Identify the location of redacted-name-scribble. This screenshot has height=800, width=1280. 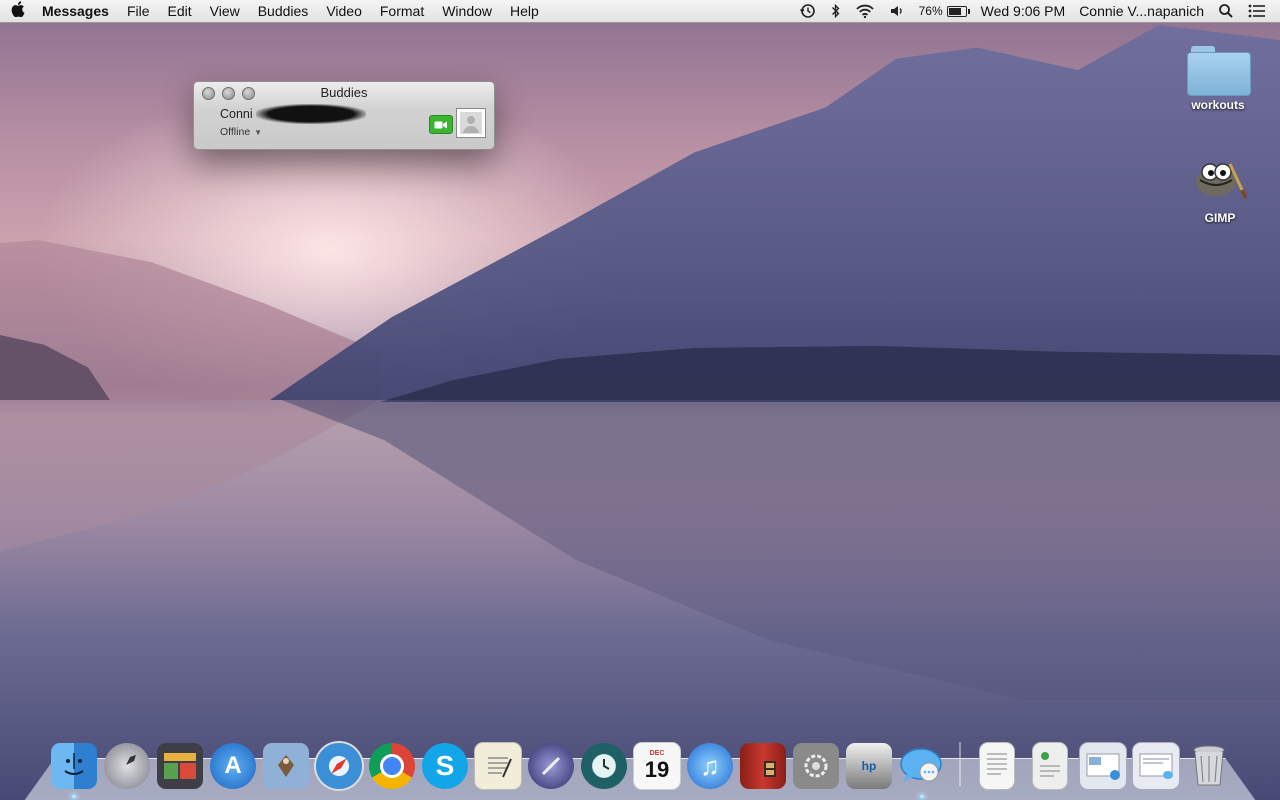
(311, 114).